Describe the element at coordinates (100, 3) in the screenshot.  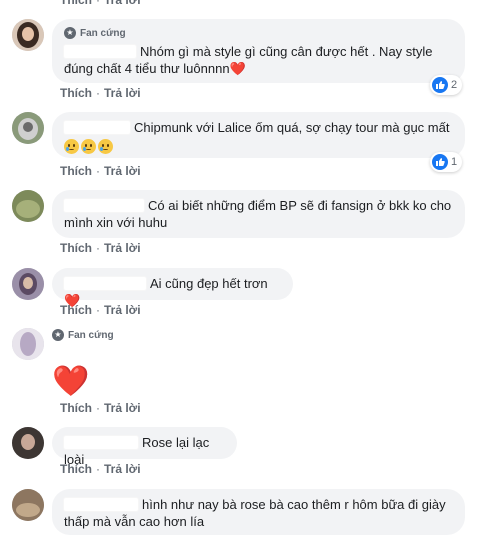
I see `comment-actions-prev: Thích · Trả lời` at that location.